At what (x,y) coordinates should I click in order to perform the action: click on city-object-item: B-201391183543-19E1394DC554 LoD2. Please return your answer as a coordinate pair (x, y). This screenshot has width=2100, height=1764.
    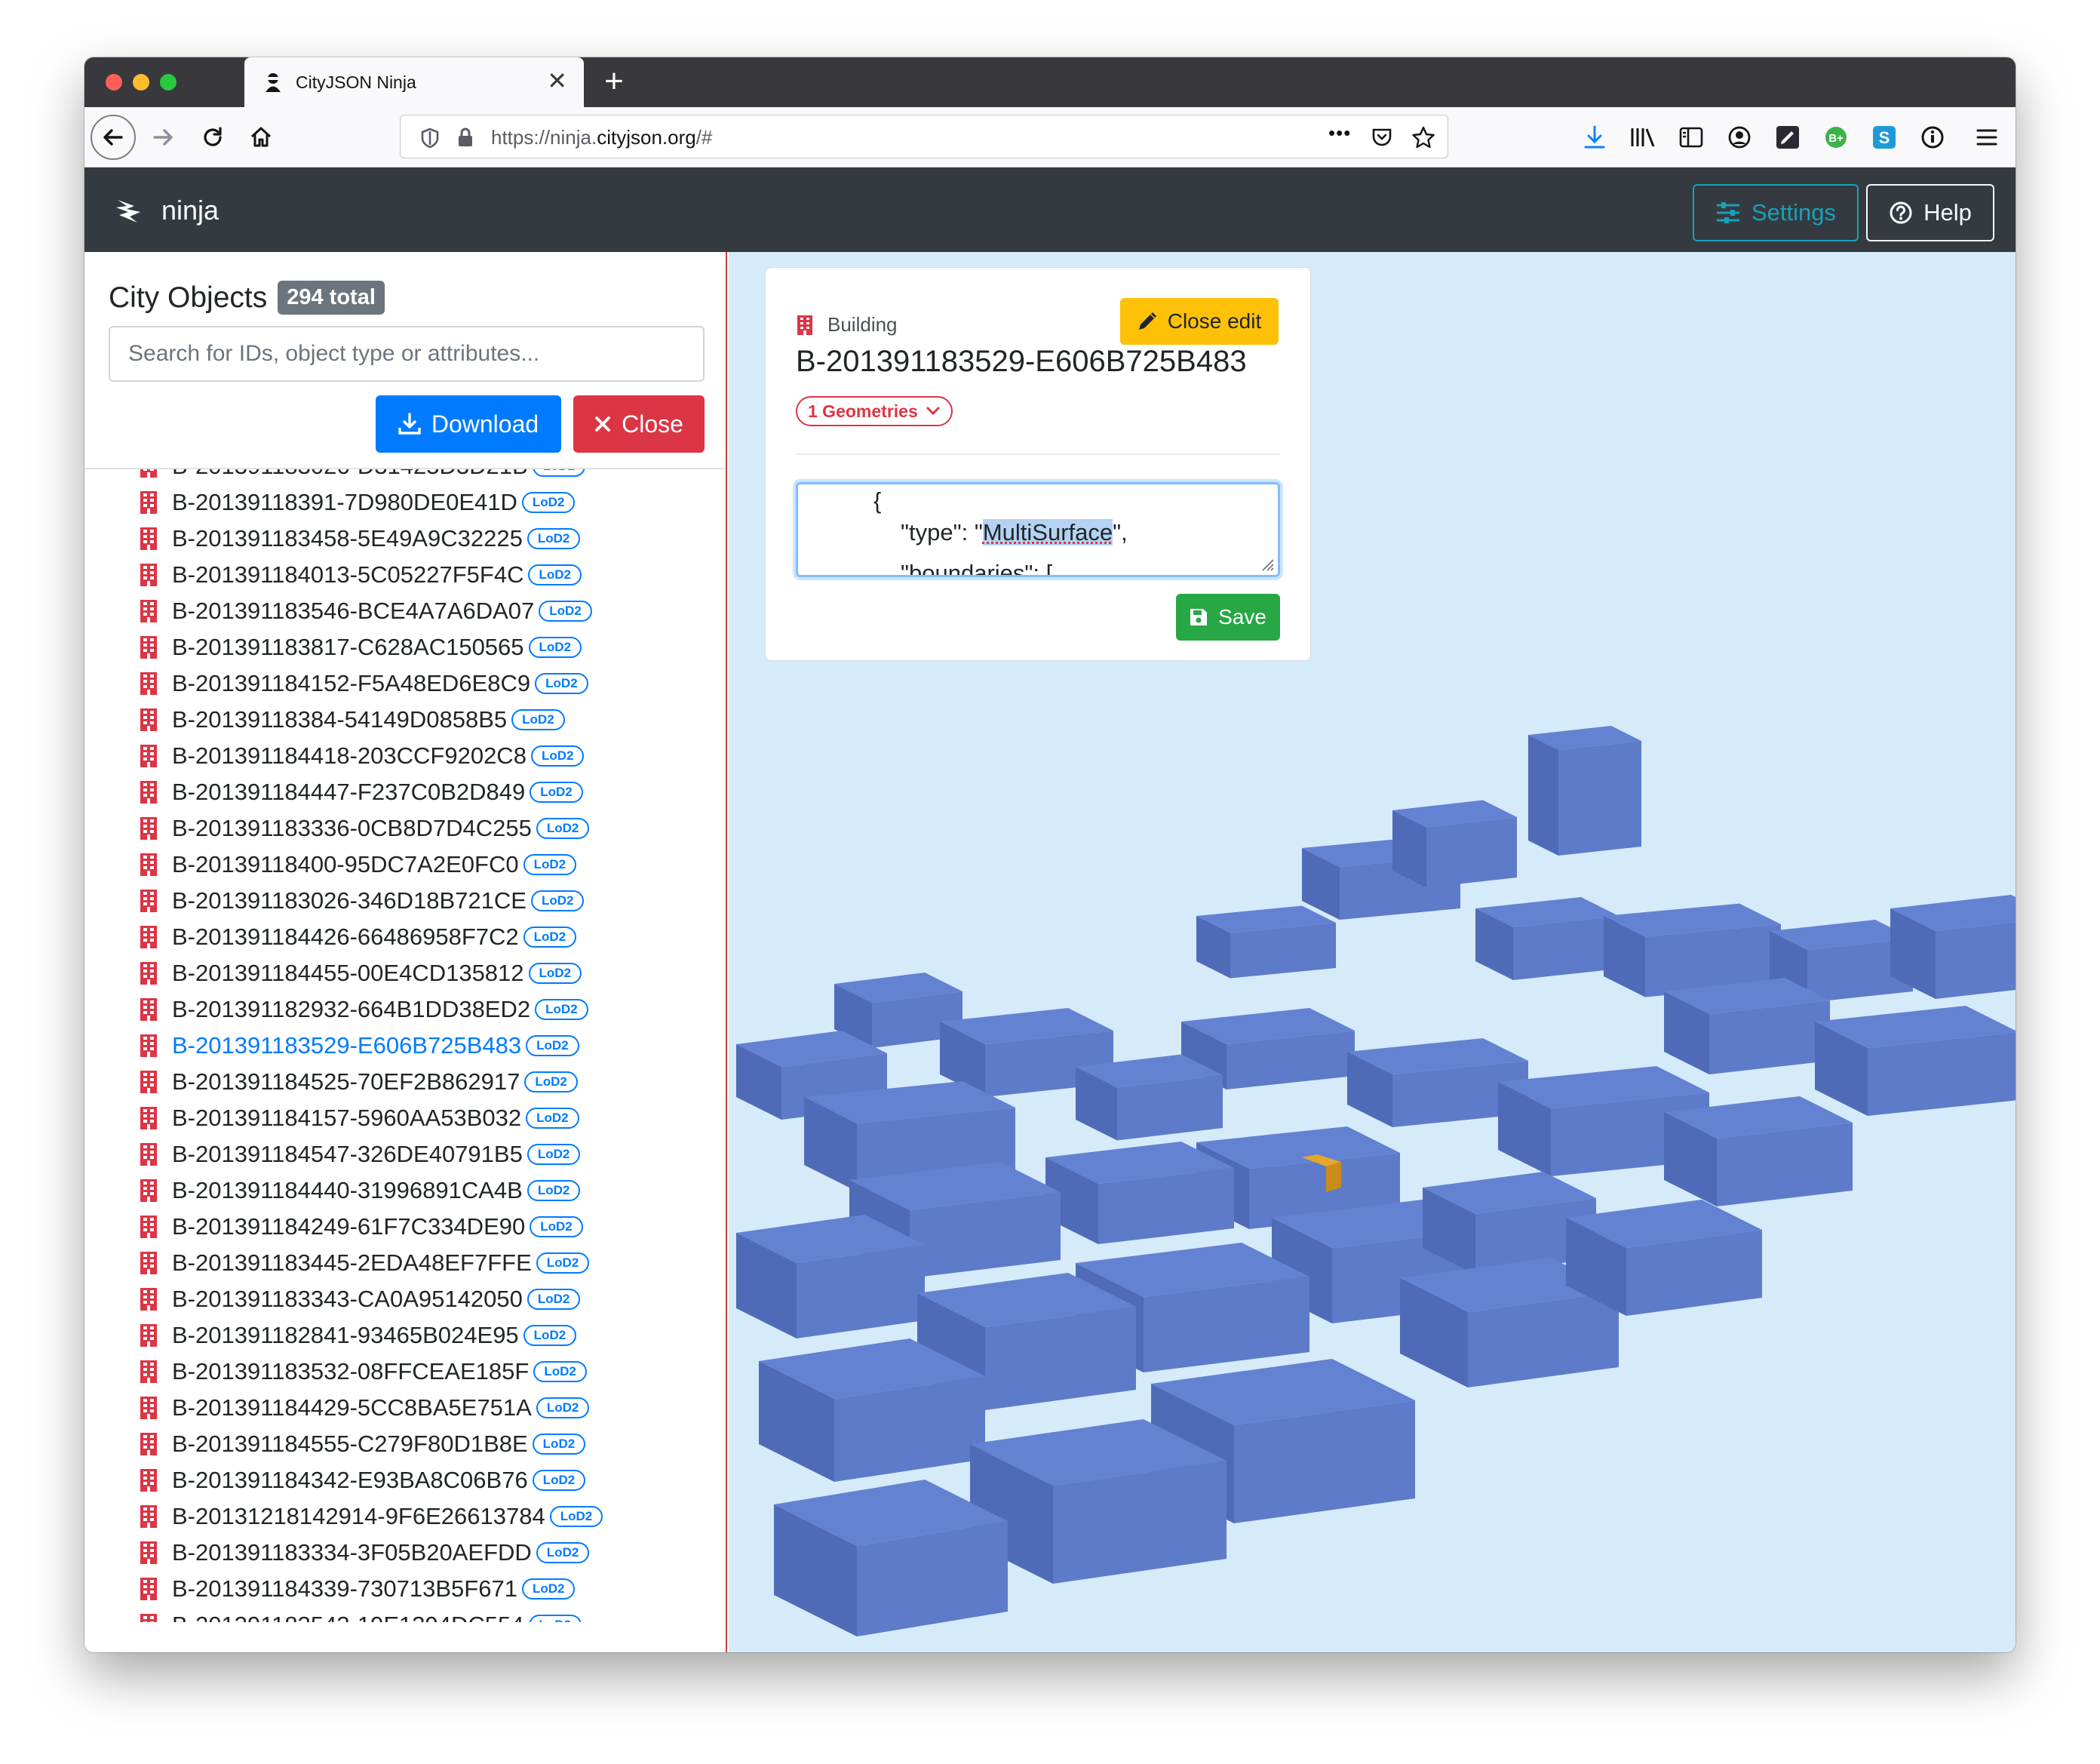
    Looking at the image, I should click on (371, 1614).